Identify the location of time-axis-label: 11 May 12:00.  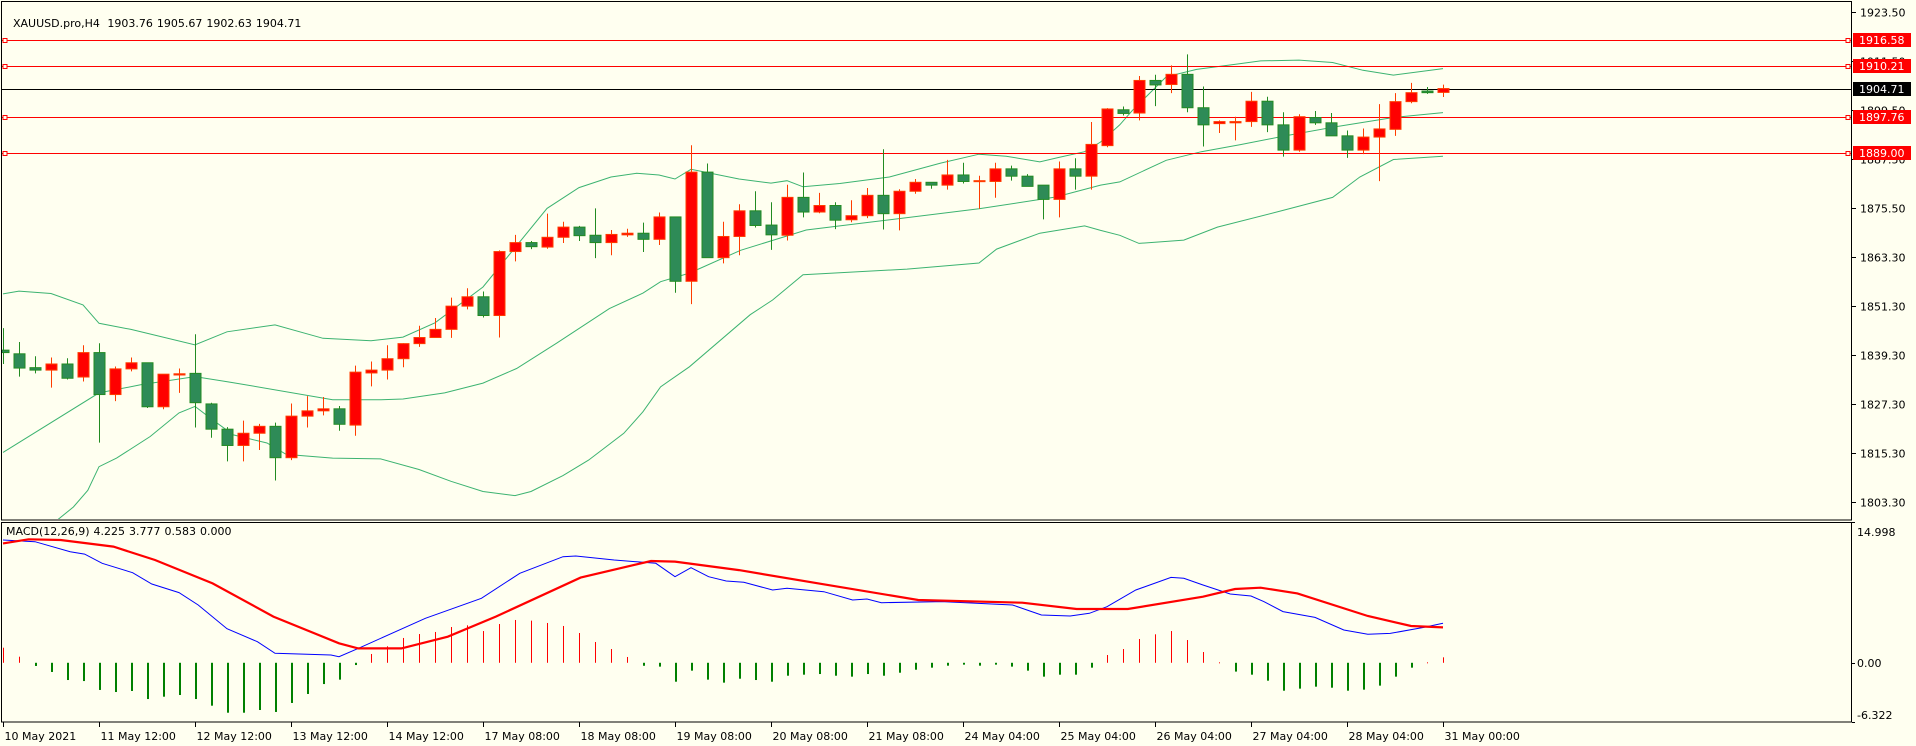
(138, 736).